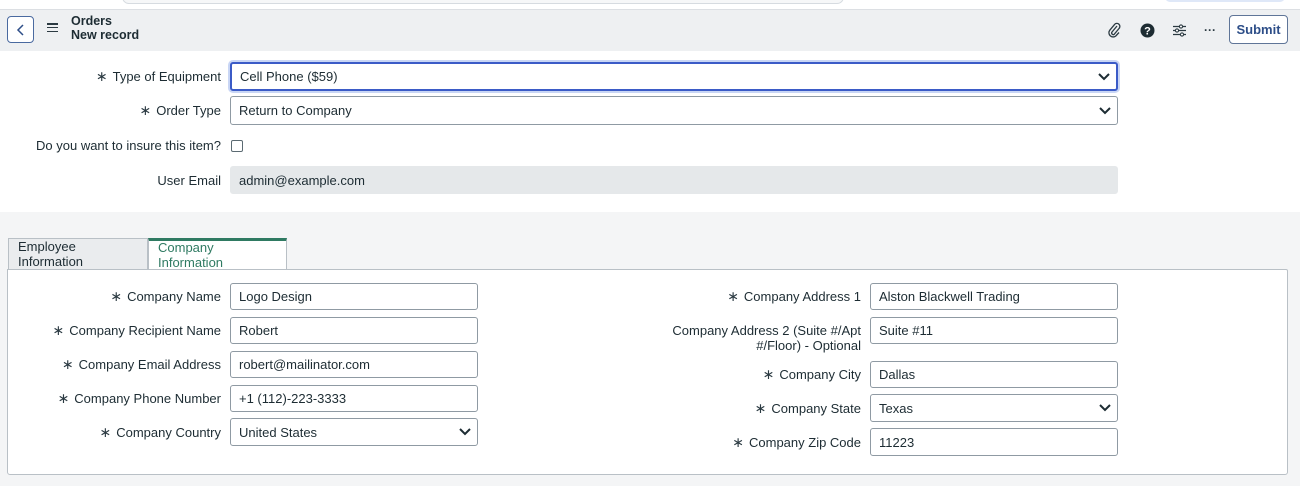  Describe the element at coordinates (1210, 30) in the screenshot. I see `more-options-icon: ···` at that location.